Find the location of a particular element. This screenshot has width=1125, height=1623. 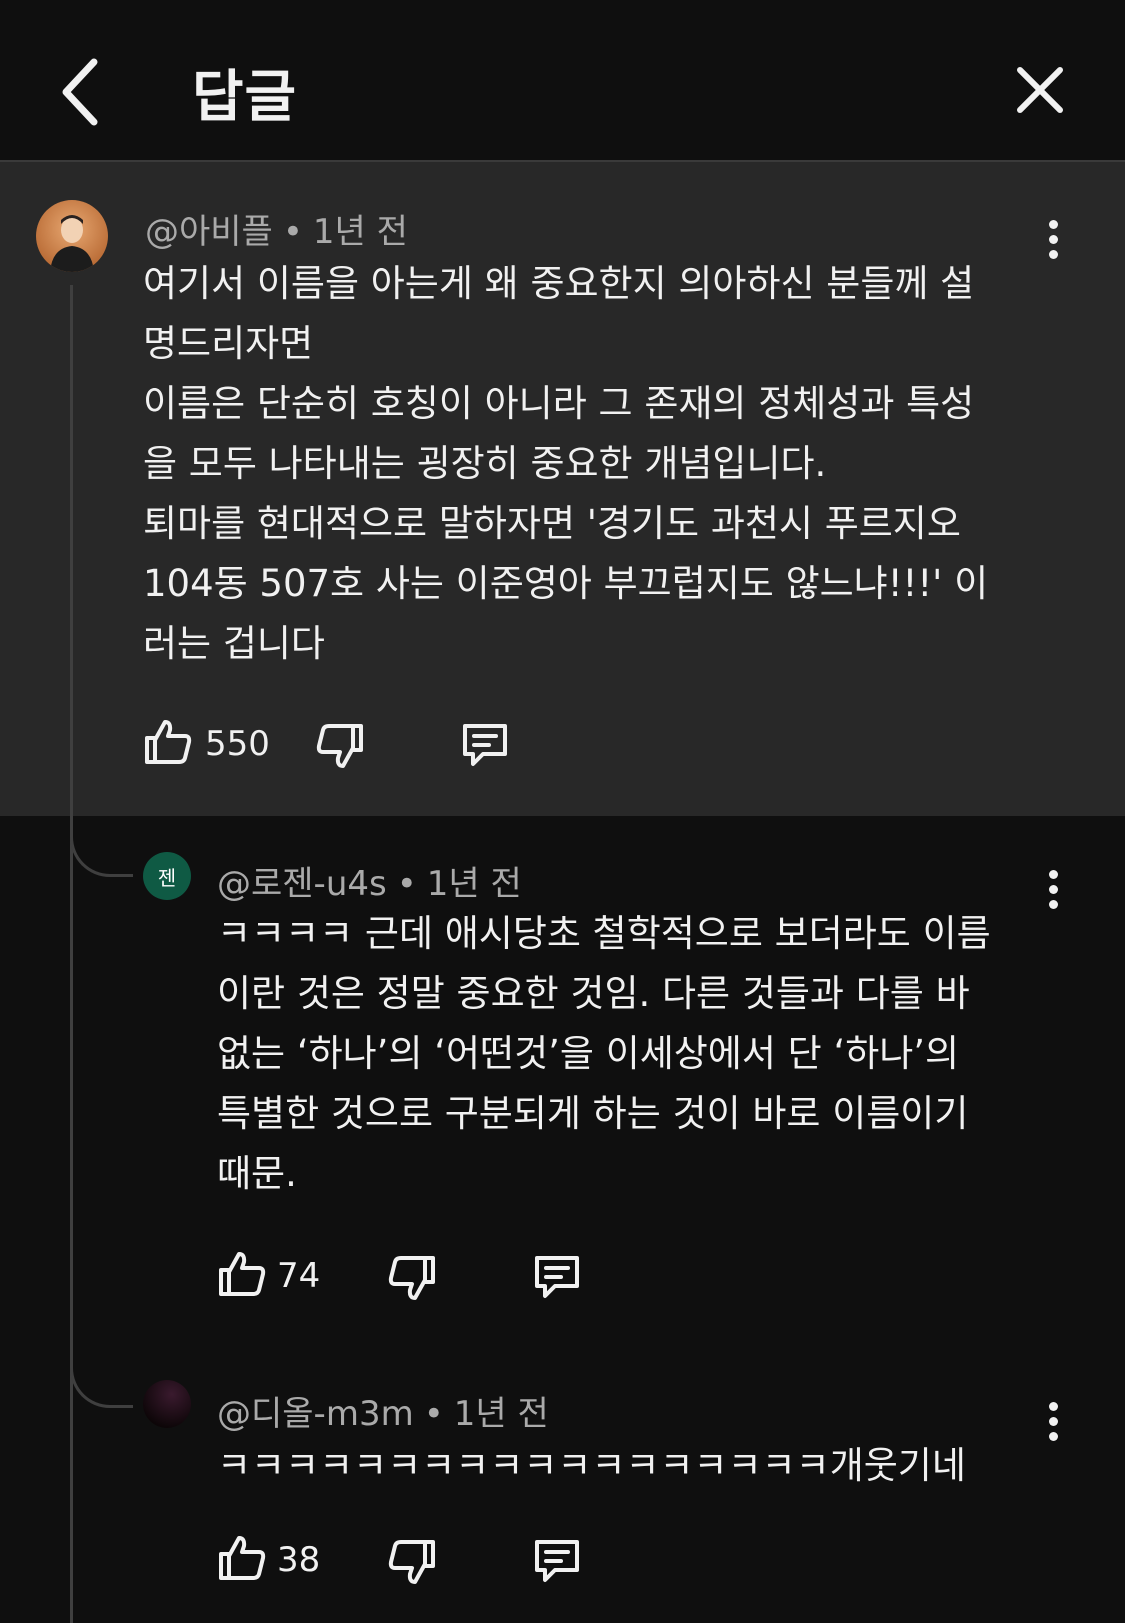

comment-meta: @로젠-u4s • 1년 전 is located at coordinates (369, 884).